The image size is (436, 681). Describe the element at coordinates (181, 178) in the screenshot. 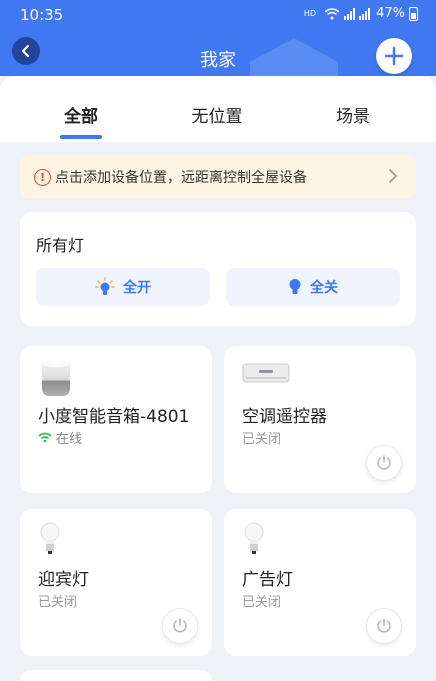

I see `notice-text: 点击添加设备位置，远距离控制全屋设备` at that location.